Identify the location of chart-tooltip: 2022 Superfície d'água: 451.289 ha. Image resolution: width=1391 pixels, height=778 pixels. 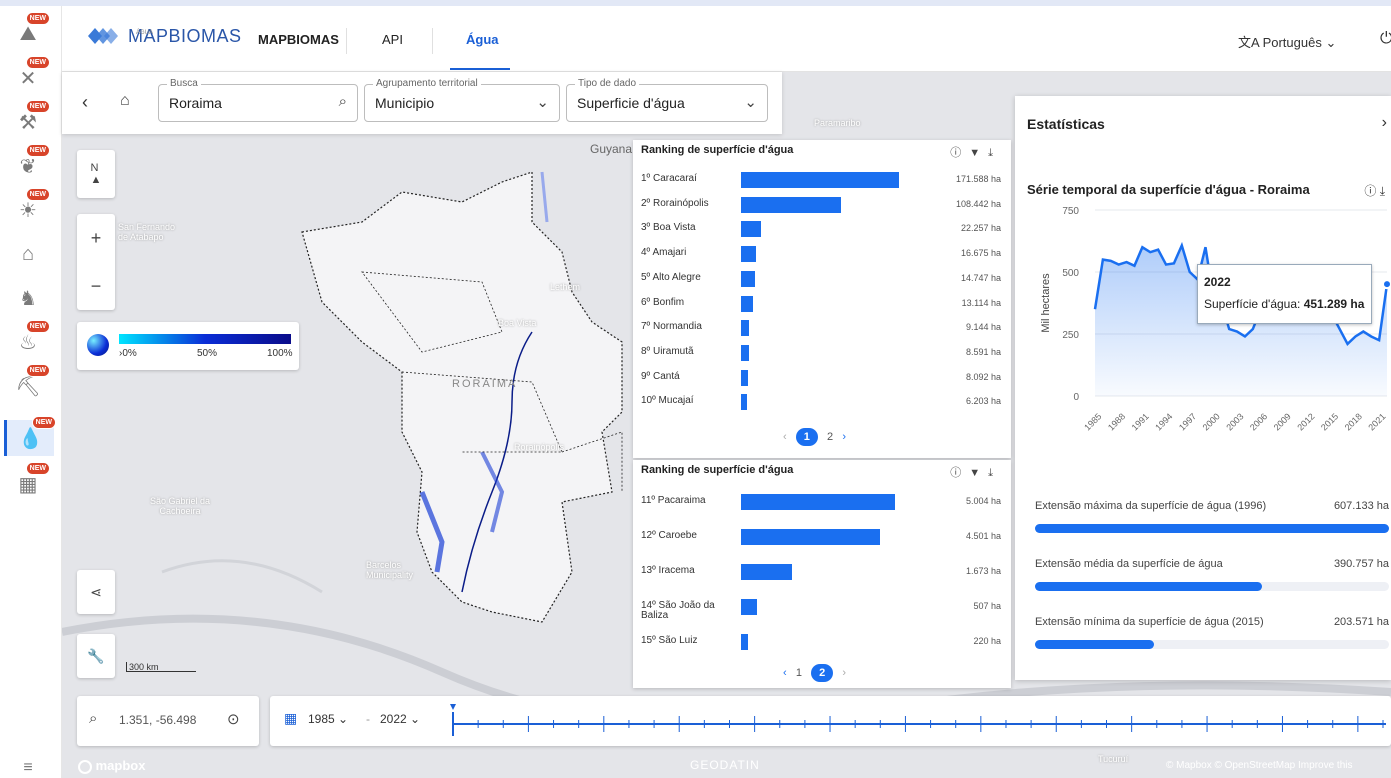
(1284, 294).